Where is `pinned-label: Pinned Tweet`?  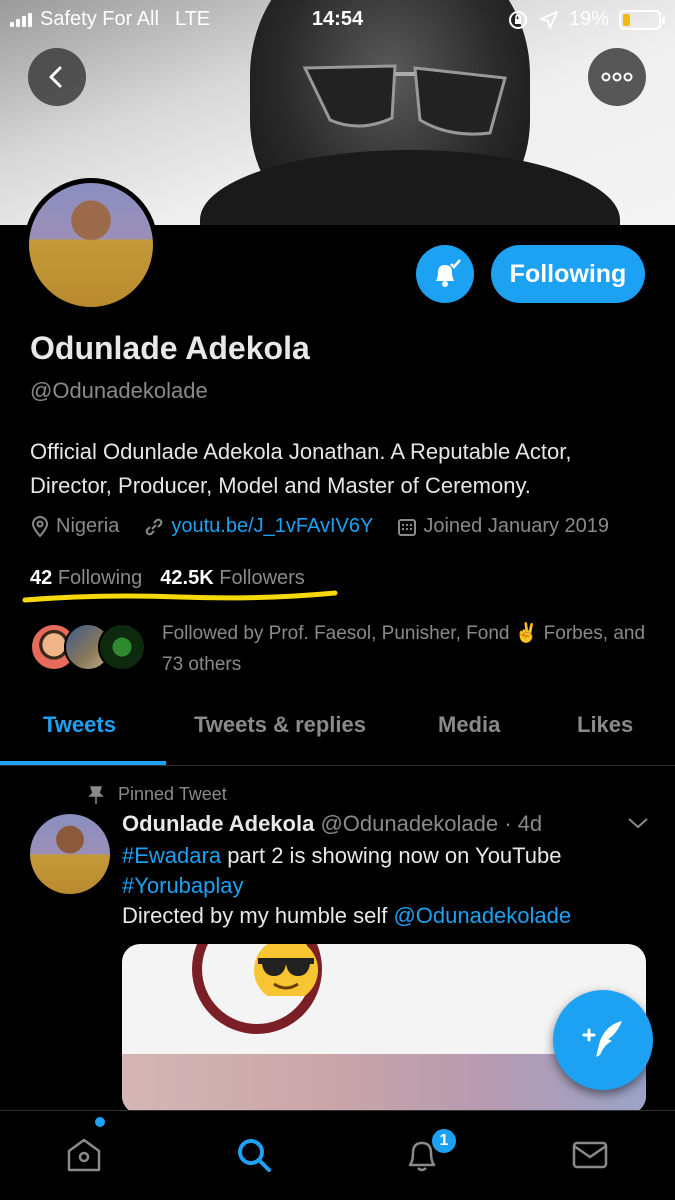 pinned-label: Pinned Tweet is located at coordinates (157, 794).